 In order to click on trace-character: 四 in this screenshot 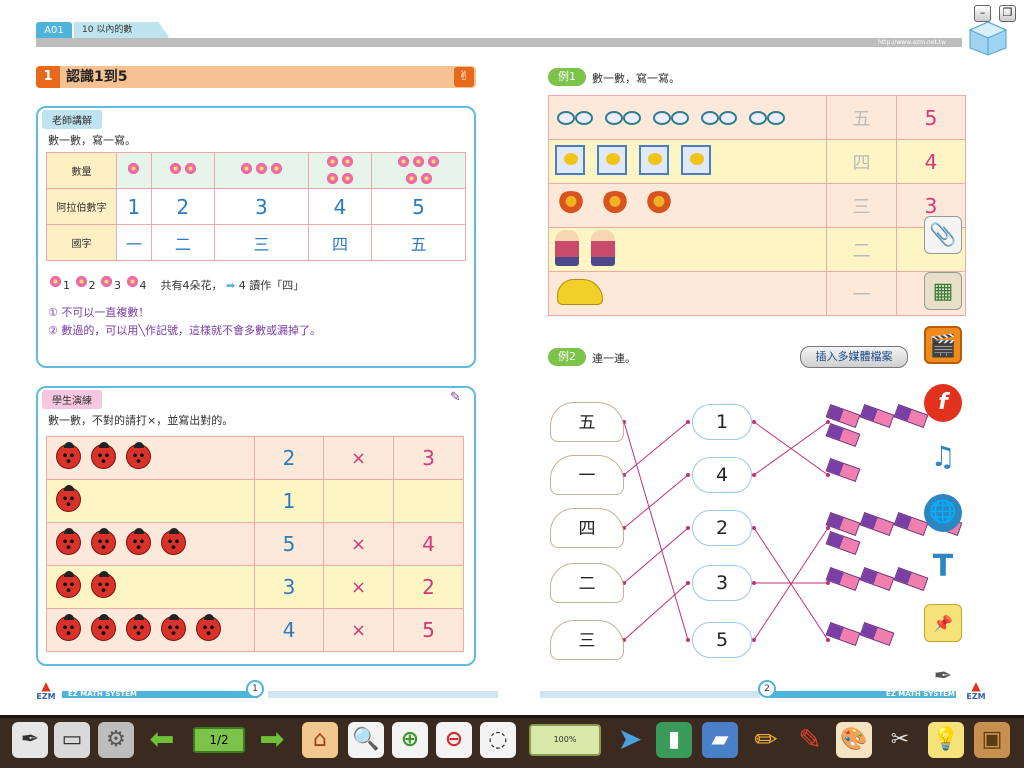, I will do `click(861, 161)`.